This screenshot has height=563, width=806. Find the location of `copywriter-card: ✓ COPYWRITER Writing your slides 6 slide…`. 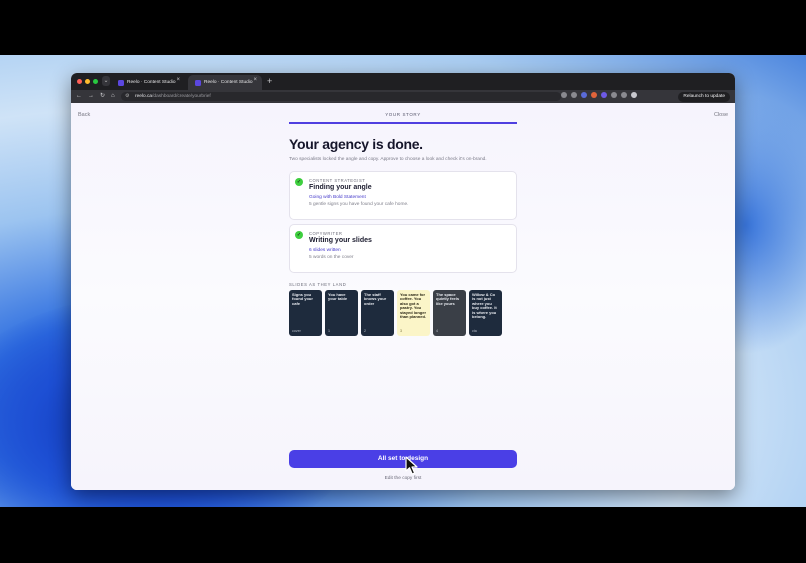

copywriter-card: ✓ COPYWRITER Writing your slides 6 slide… is located at coordinates (403, 248).